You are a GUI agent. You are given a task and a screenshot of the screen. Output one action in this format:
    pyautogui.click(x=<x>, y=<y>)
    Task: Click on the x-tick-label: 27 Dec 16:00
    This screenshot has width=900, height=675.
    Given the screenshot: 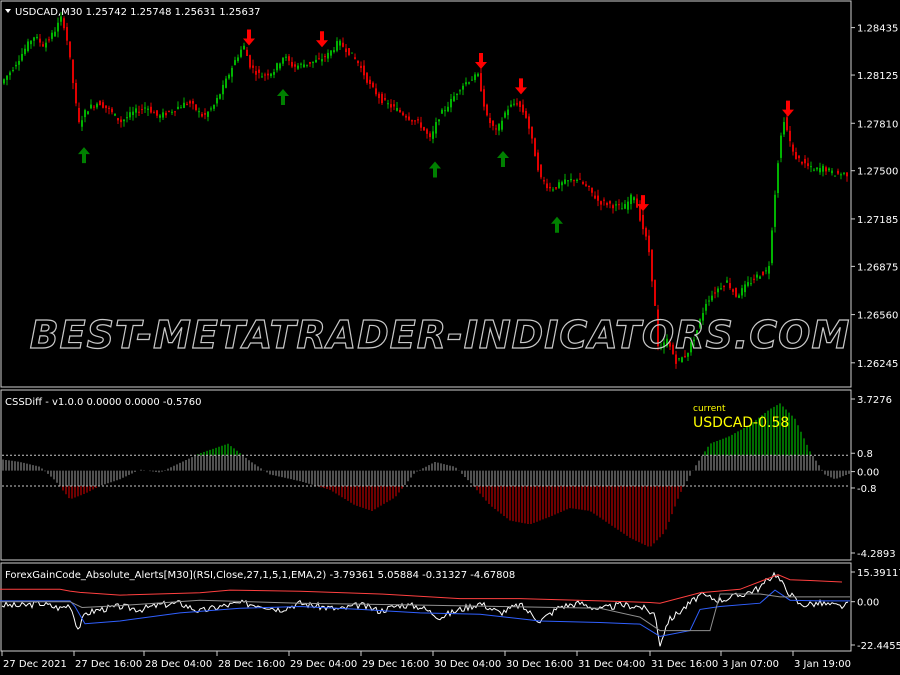 What is the action you would take?
    pyautogui.click(x=108, y=664)
    